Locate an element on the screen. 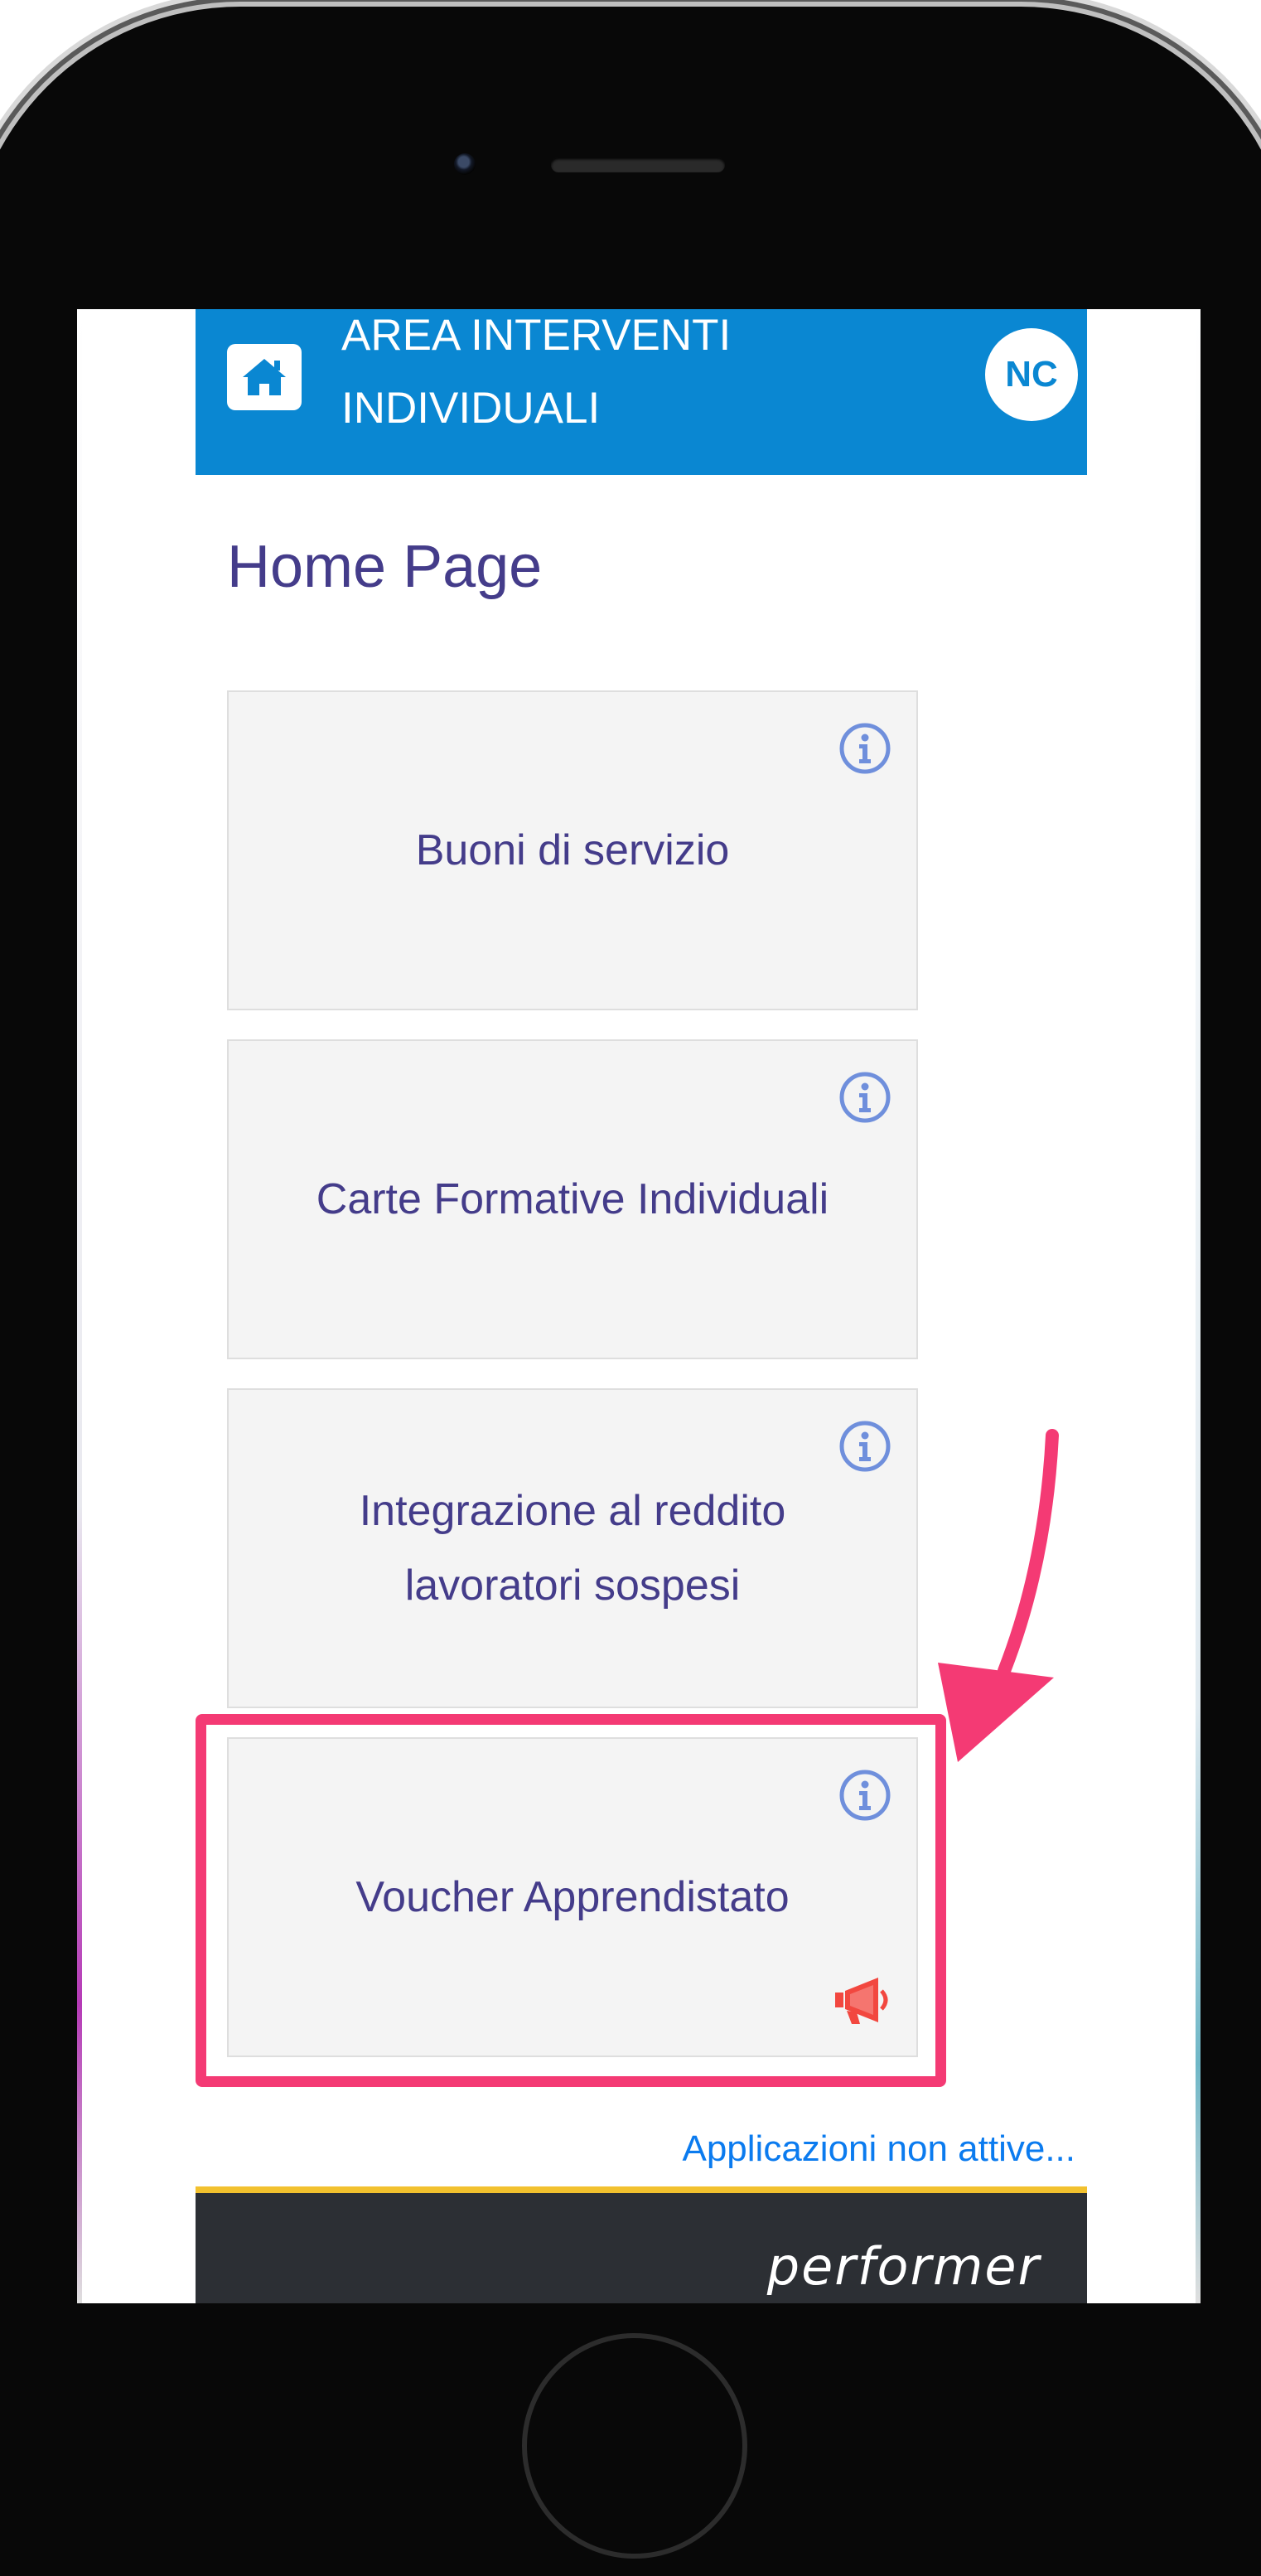 The image size is (1261, 2576). pointer-arrow-annotation is located at coordinates (998, 1595).